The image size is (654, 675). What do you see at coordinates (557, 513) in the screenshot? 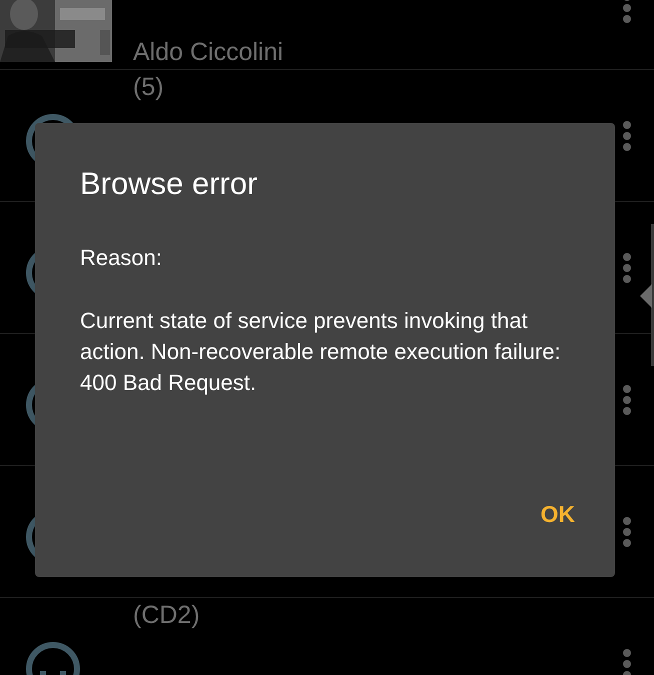
I see `ok-button: OK` at bounding box center [557, 513].